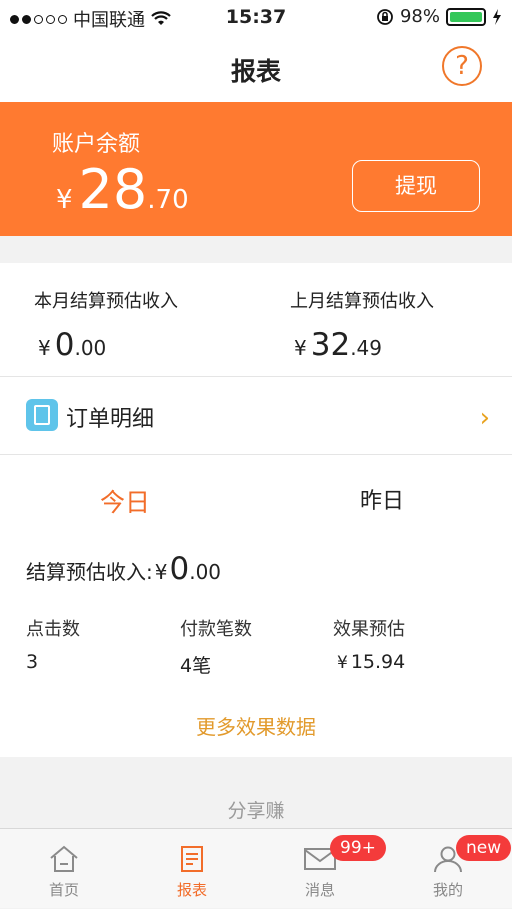 The width and height of the screenshot is (512, 909). What do you see at coordinates (369, 629) in the screenshot?
I see `metric-label: 效果预估` at bounding box center [369, 629].